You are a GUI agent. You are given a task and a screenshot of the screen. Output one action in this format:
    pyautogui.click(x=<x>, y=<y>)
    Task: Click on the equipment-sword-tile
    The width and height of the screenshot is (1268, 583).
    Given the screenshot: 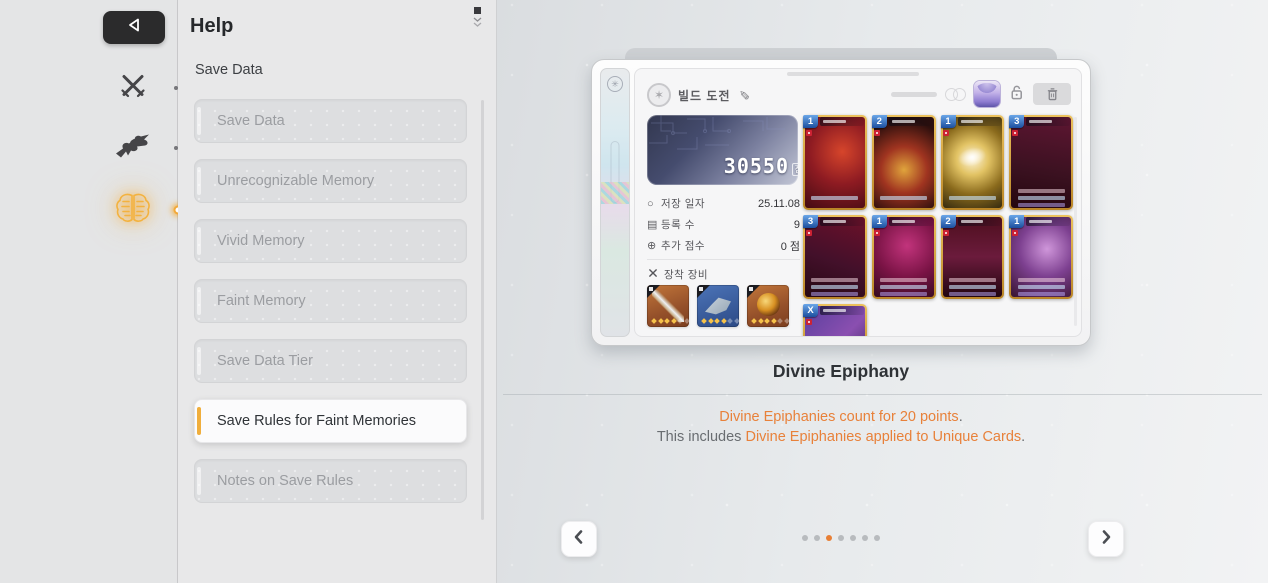 What is the action you would take?
    pyautogui.click(x=668, y=306)
    